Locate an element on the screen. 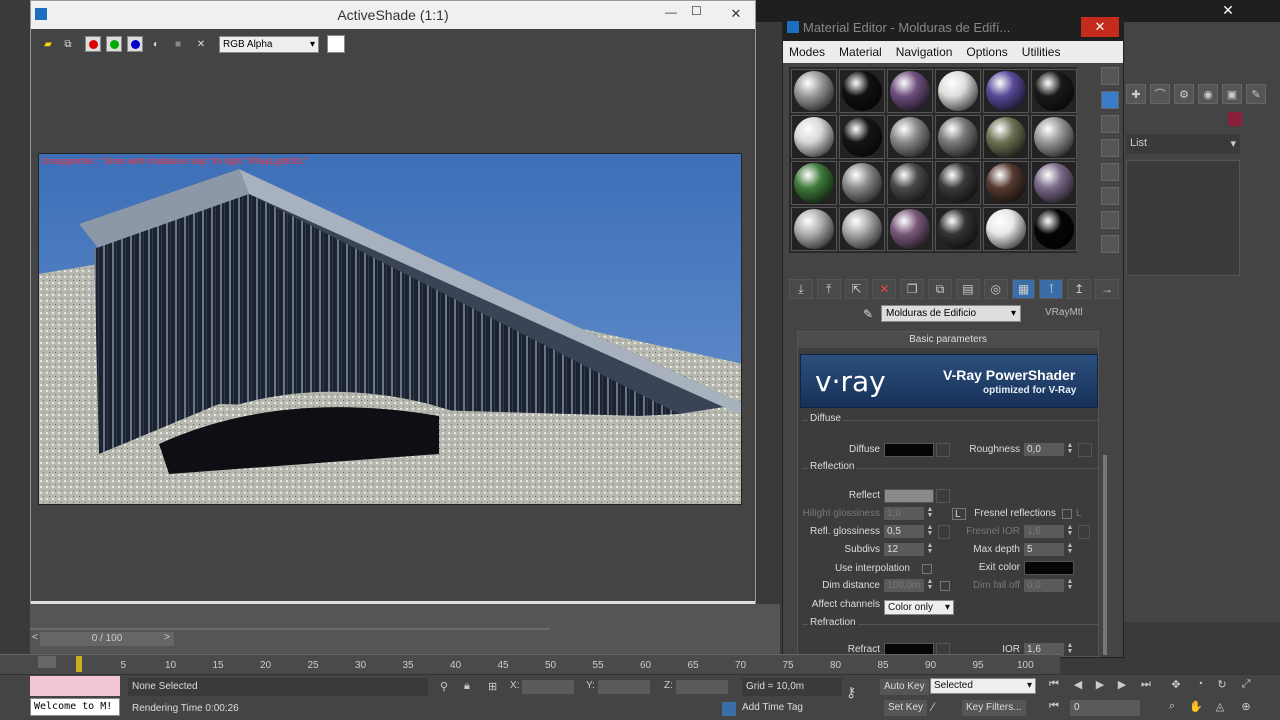 This screenshot has height=720, width=1280. clear-icon: ✕ is located at coordinates (201, 44).